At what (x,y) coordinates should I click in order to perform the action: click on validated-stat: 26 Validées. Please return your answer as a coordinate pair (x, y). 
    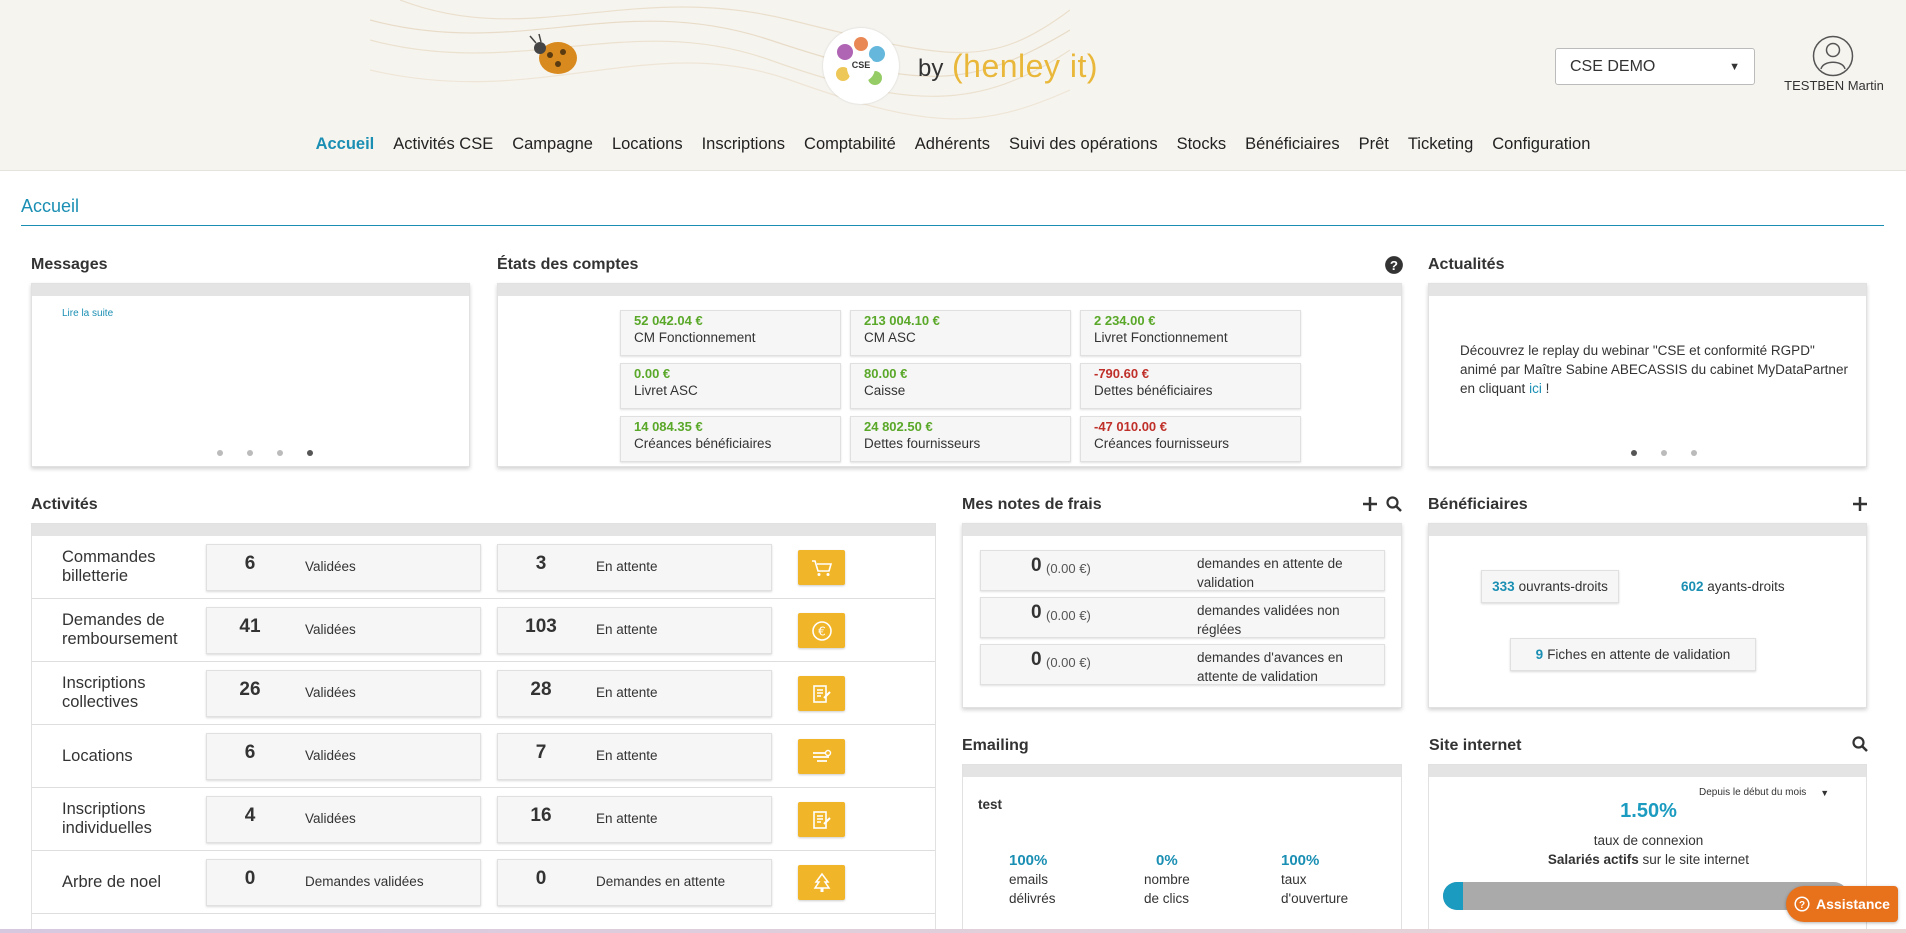
    Looking at the image, I should click on (343, 693).